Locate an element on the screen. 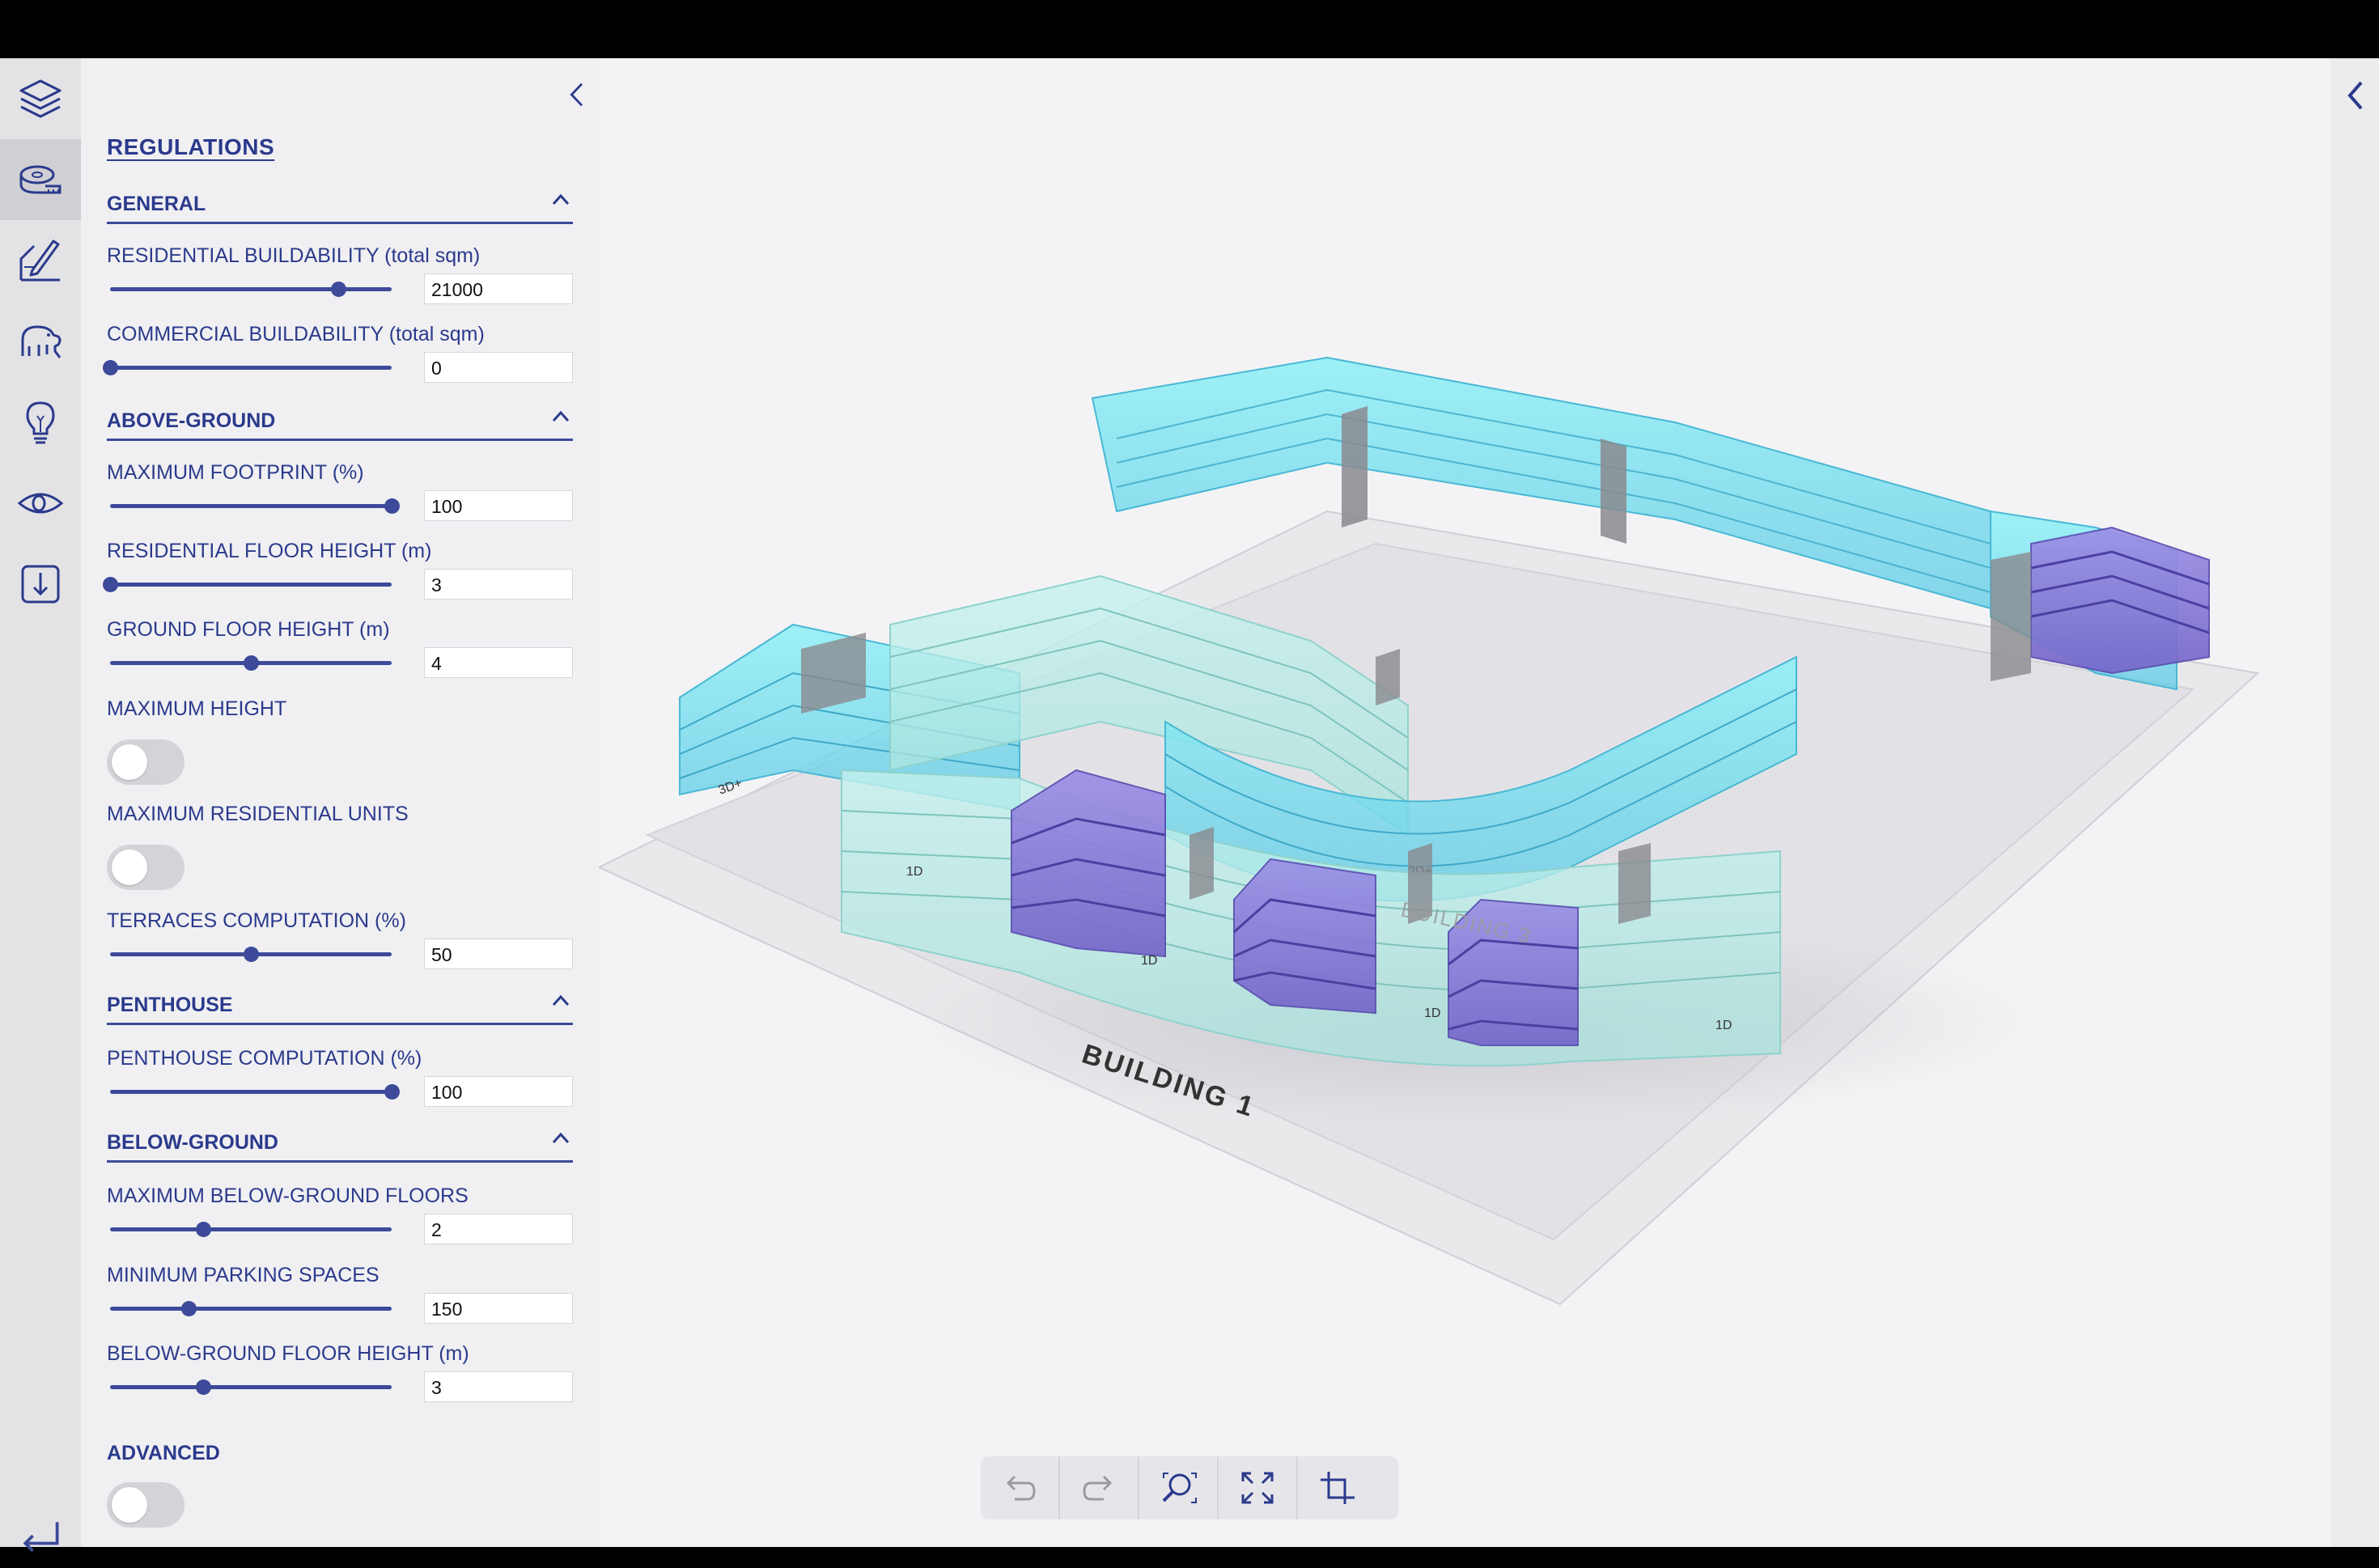 The image size is (2379, 1568). analysis-button is located at coordinates (40, 341).